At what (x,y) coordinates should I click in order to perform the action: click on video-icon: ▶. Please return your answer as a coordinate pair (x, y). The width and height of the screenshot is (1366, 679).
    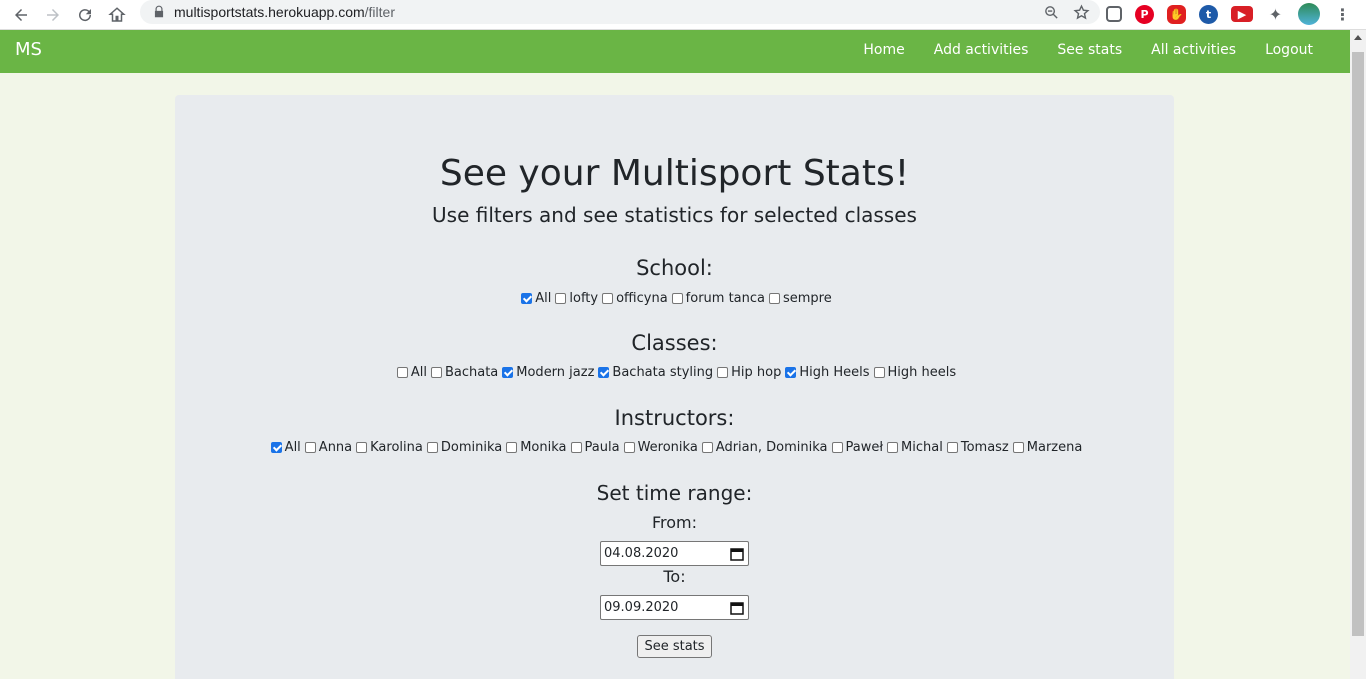
    Looking at the image, I should click on (1242, 14).